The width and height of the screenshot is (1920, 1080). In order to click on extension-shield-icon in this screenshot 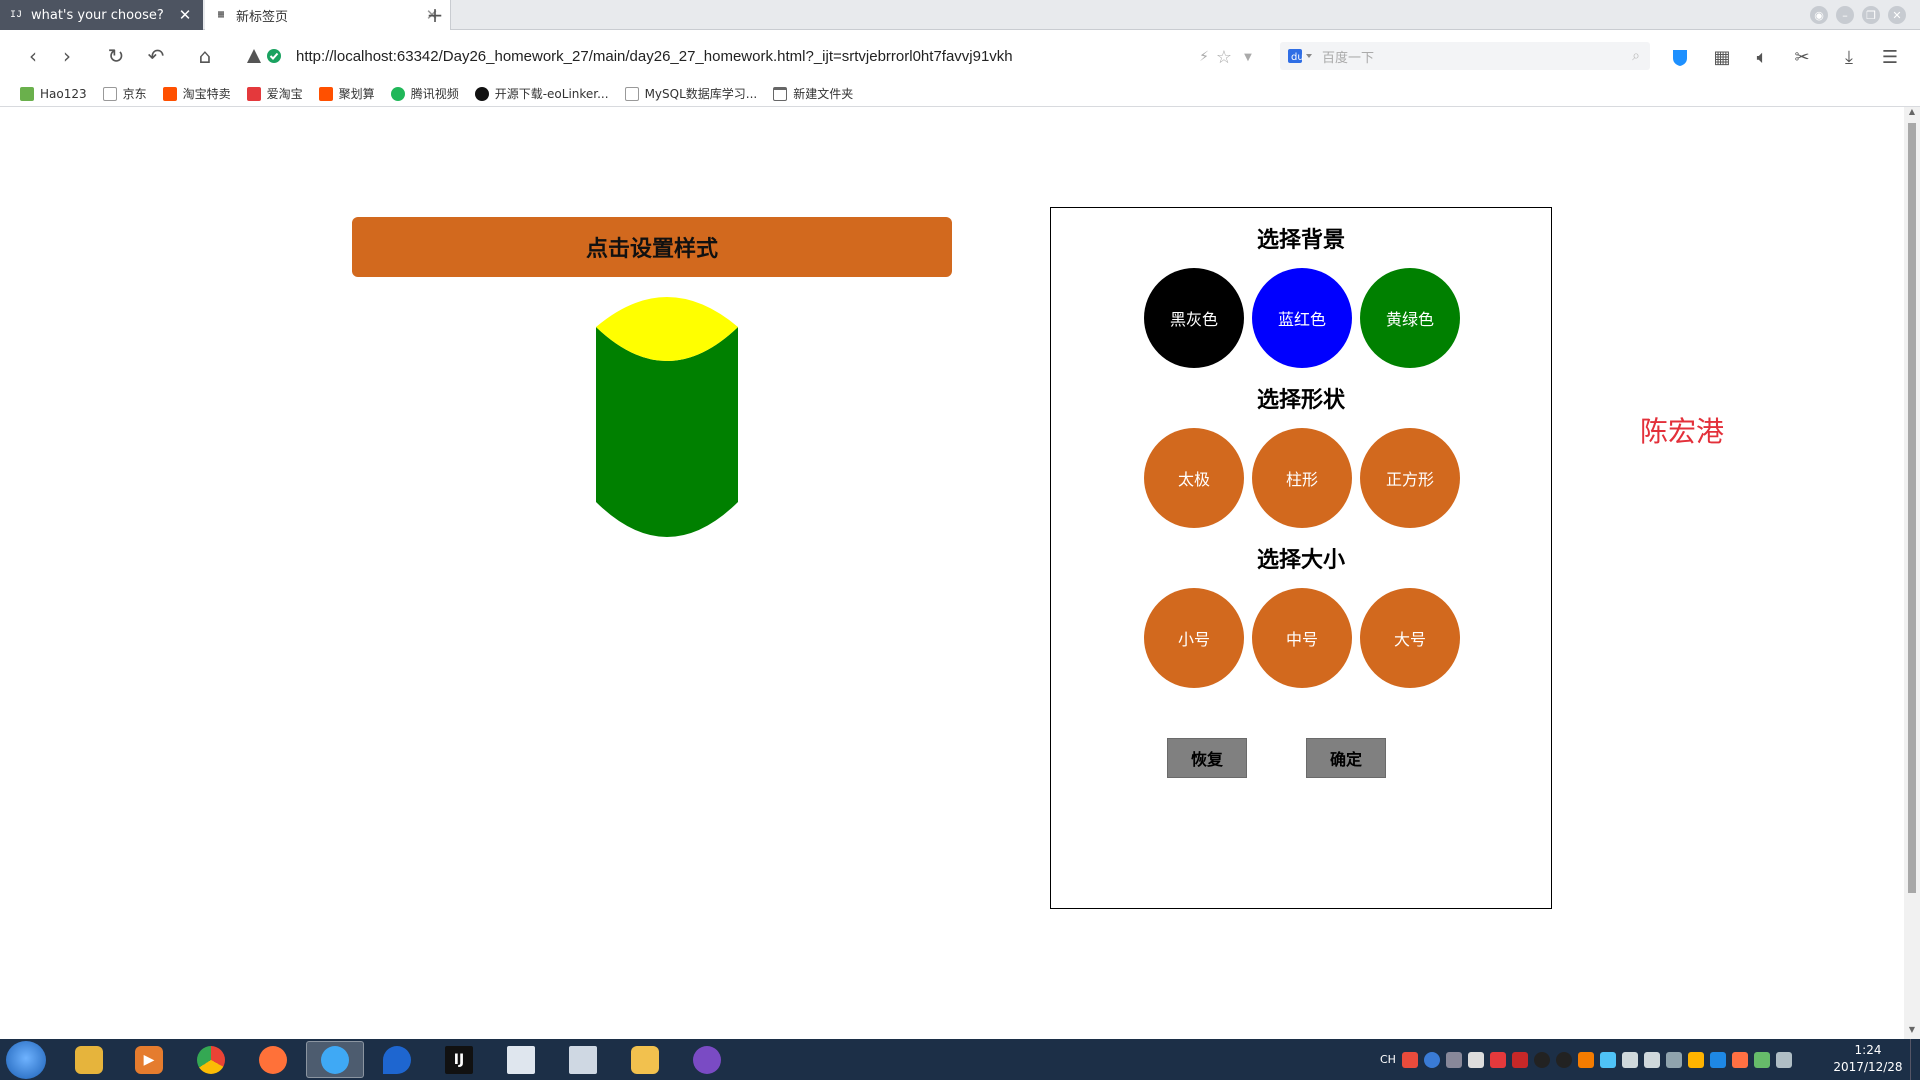, I will do `click(1680, 57)`.